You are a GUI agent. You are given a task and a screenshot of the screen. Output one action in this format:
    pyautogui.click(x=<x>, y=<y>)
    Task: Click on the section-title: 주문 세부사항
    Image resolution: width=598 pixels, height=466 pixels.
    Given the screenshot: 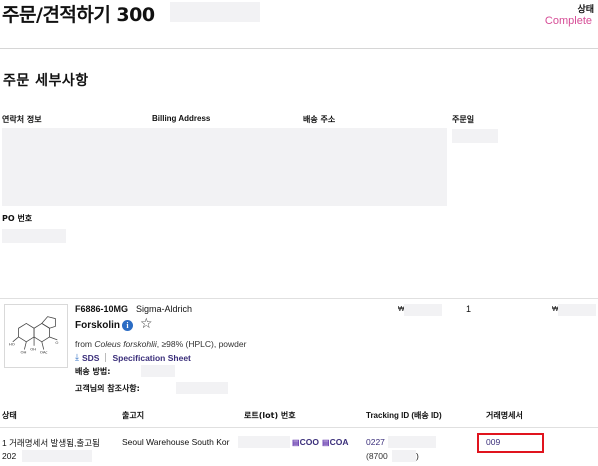 What is the action you would take?
    pyautogui.click(x=46, y=81)
    